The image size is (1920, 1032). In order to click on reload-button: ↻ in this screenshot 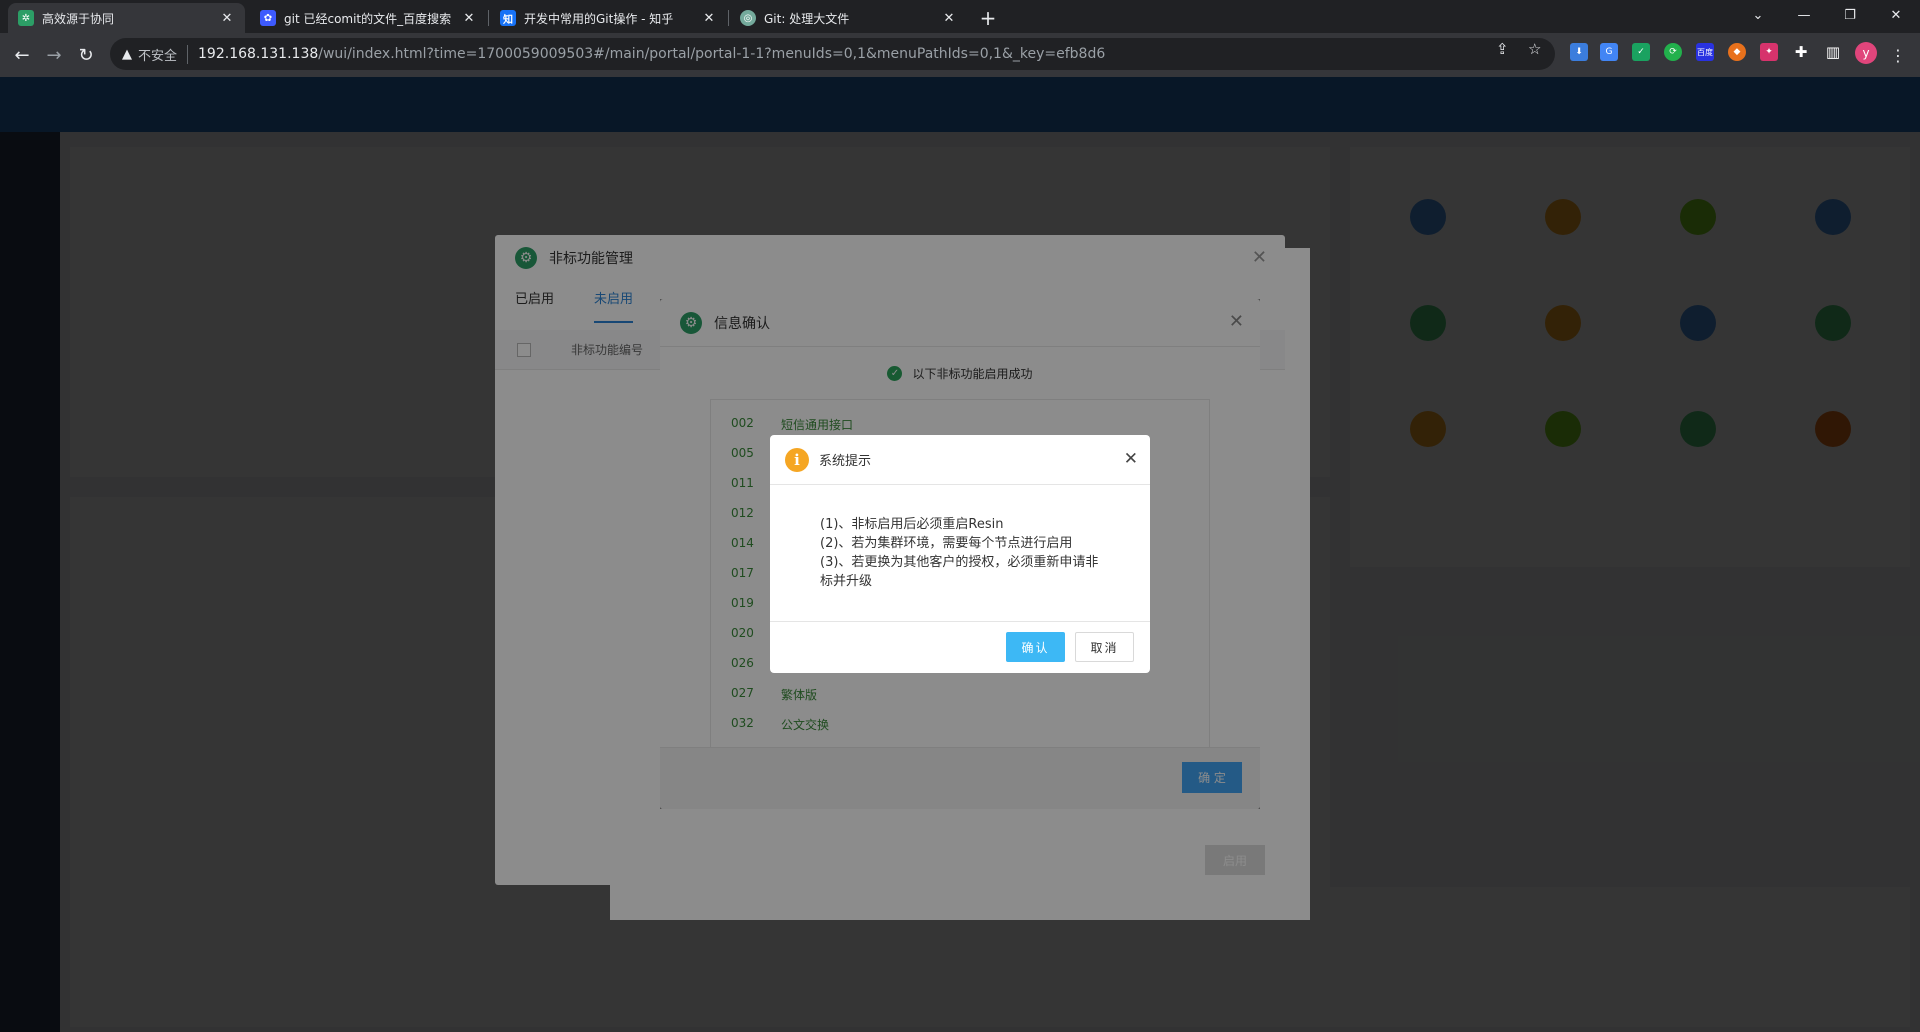, I will do `click(86, 55)`.